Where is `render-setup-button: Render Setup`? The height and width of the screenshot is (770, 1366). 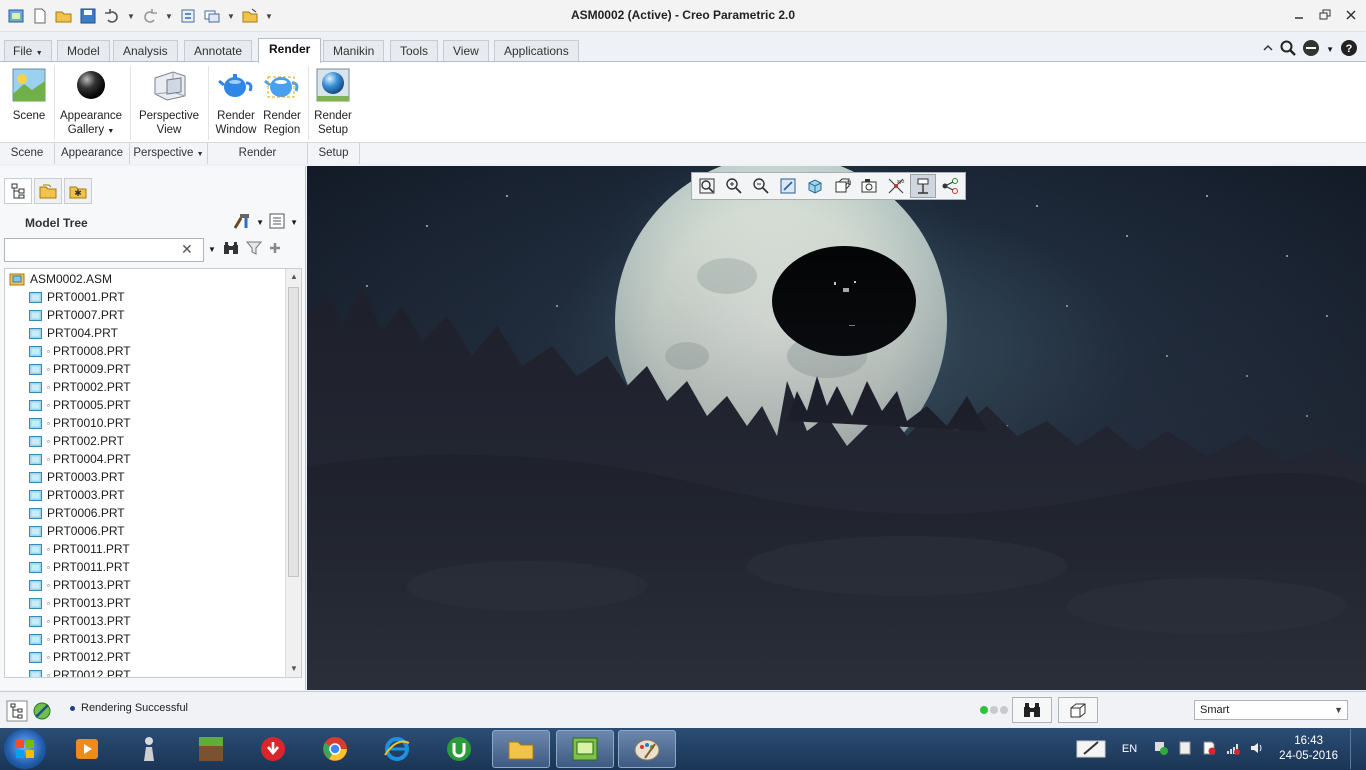
render-setup-button: Render Setup is located at coordinates (333, 101).